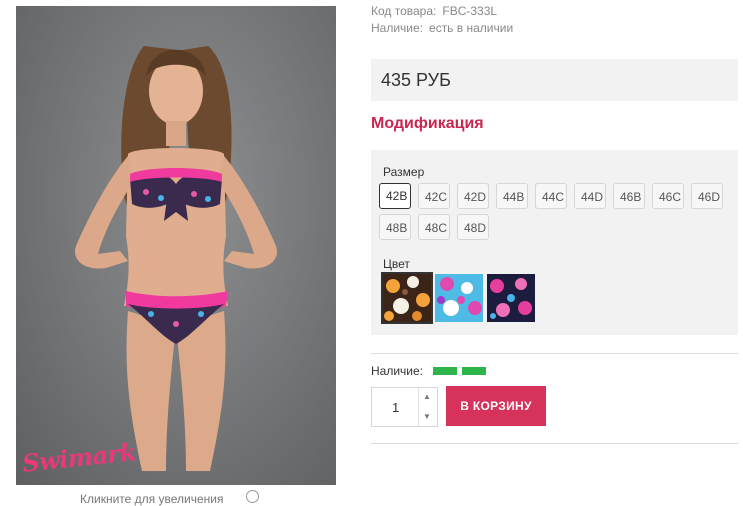 This screenshot has width=743, height=506. I want to click on chevron-up-icon: ▲, so click(427, 396).